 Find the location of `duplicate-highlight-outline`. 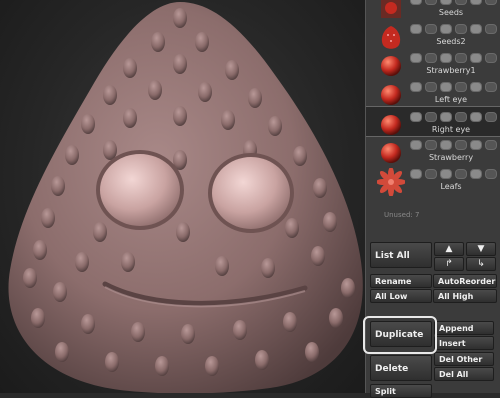

duplicate-highlight-outline is located at coordinates (400, 335).